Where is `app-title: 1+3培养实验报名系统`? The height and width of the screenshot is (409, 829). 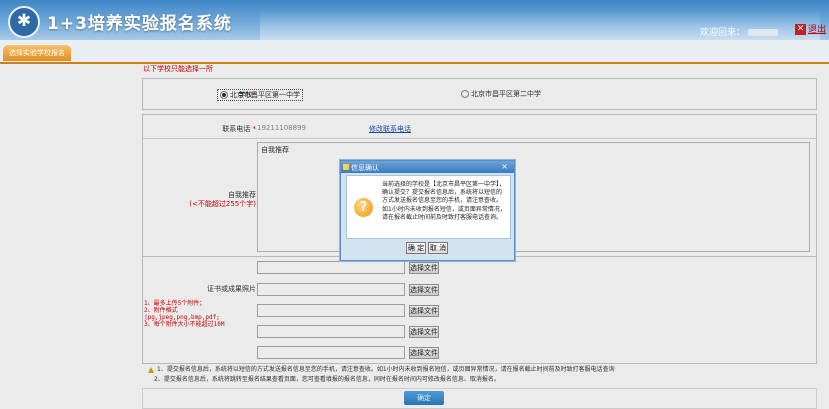 app-title: 1+3培养实验报名系统 is located at coordinates (139, 24).